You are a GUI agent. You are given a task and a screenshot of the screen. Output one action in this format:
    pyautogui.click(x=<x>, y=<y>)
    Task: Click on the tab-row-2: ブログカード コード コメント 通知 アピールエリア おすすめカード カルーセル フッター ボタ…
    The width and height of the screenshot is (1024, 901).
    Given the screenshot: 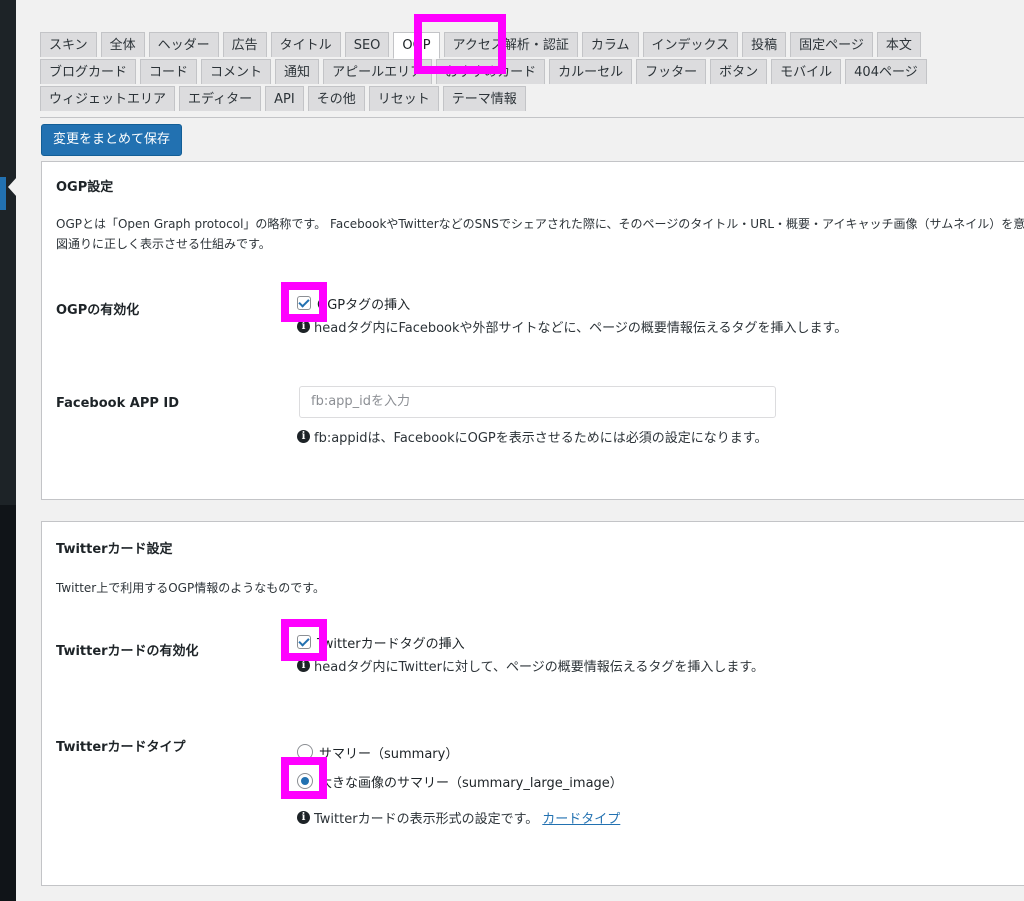 What is the action you would take?
    pyautogui.click(x=532, y=72)
    